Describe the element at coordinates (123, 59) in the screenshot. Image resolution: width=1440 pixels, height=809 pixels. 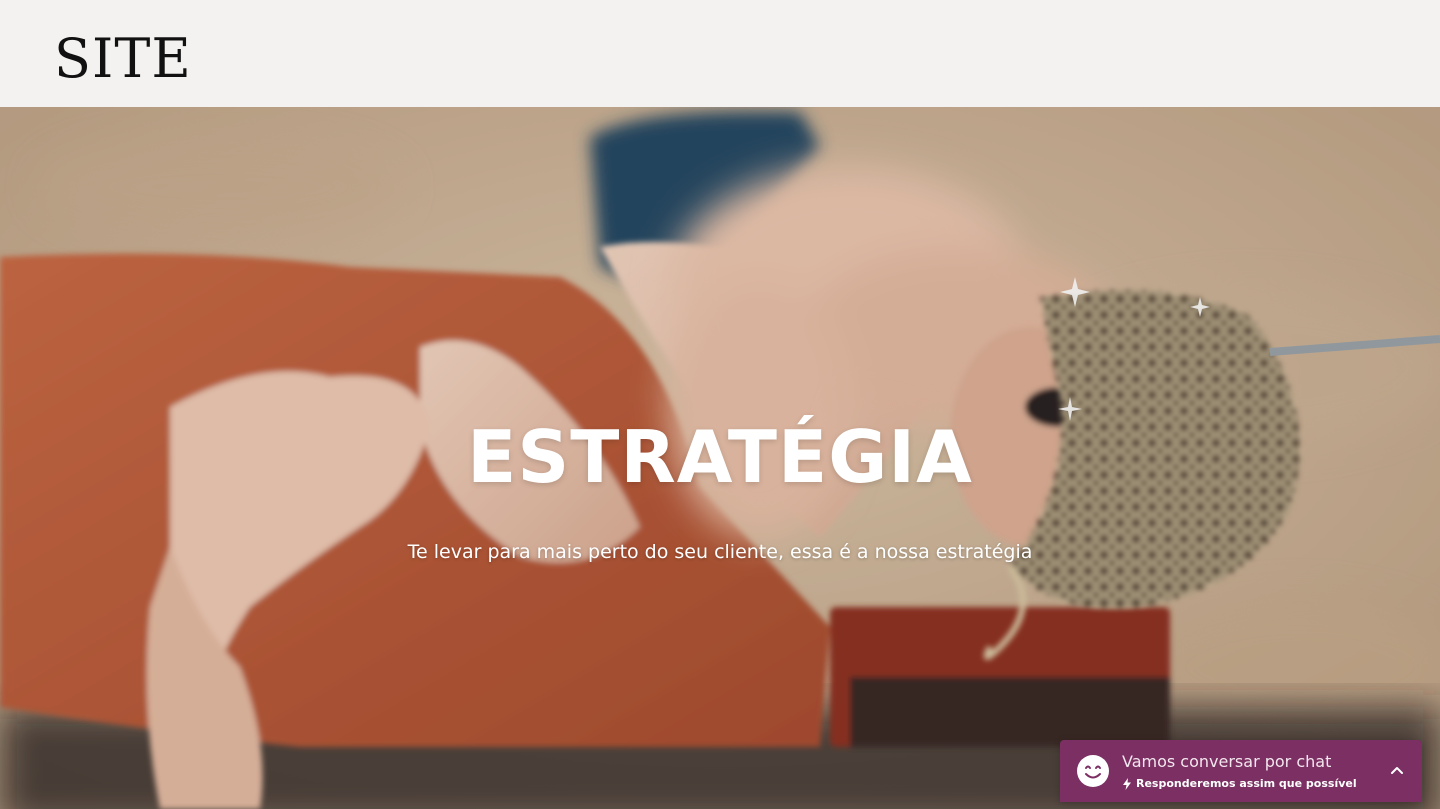
I see `site-logo: SITE` at that location.